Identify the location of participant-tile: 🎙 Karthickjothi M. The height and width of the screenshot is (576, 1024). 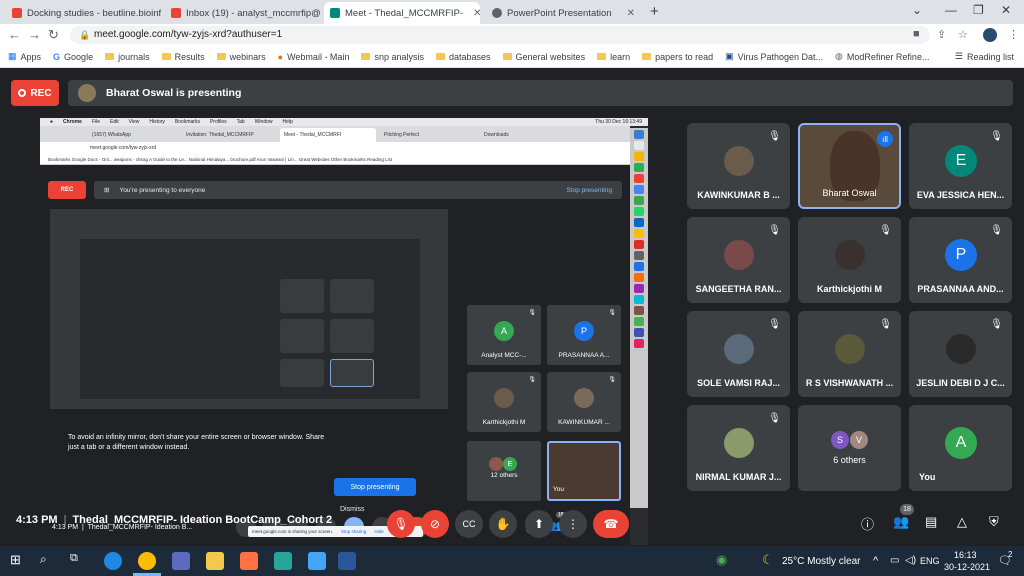
(849, 260).